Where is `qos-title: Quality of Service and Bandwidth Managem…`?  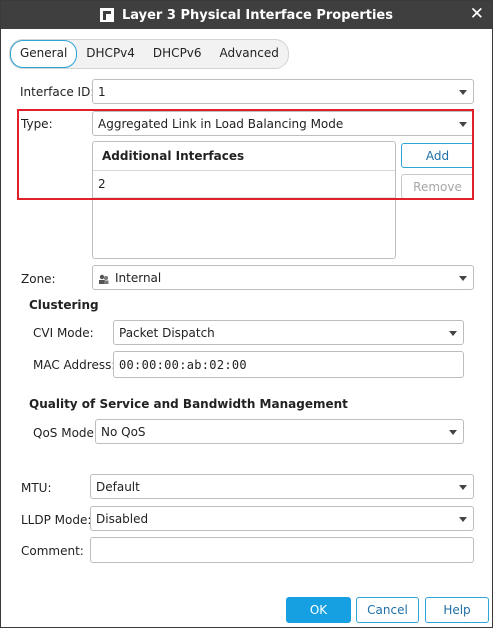 qos-title: Quality of Service and Bandwidth Managem… is located at coordinates (188, 404).